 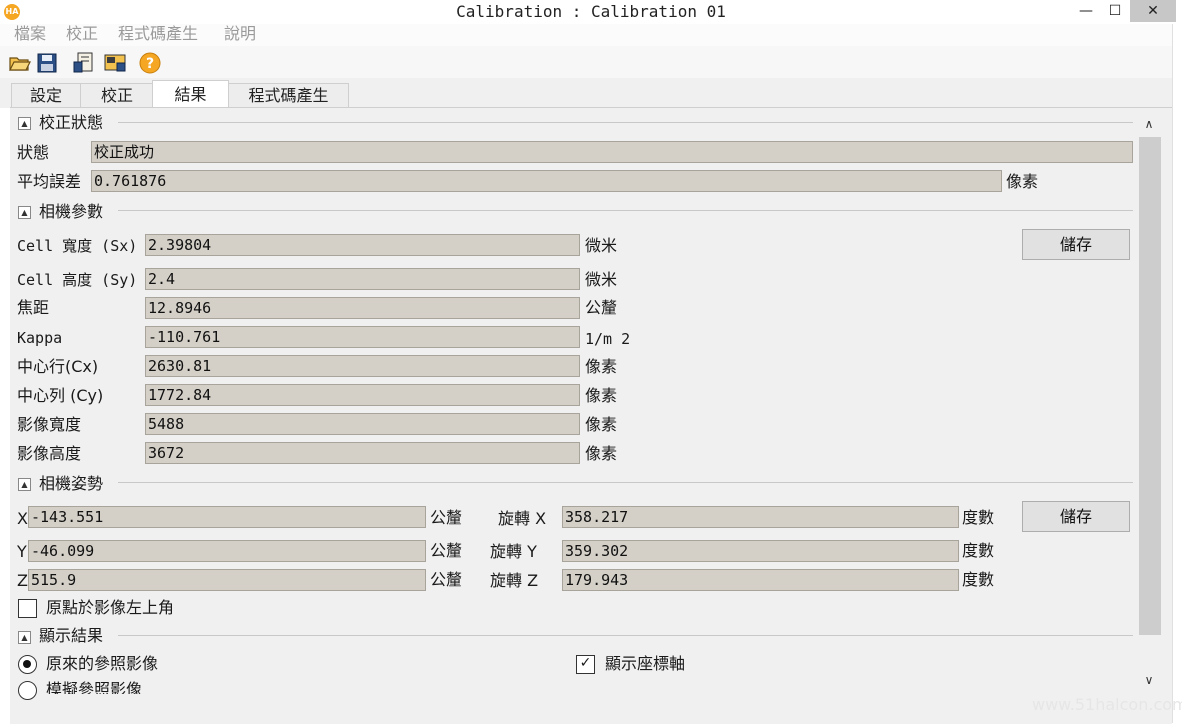 I want to click on tab-results: 結果, so click(x=190, y=94).